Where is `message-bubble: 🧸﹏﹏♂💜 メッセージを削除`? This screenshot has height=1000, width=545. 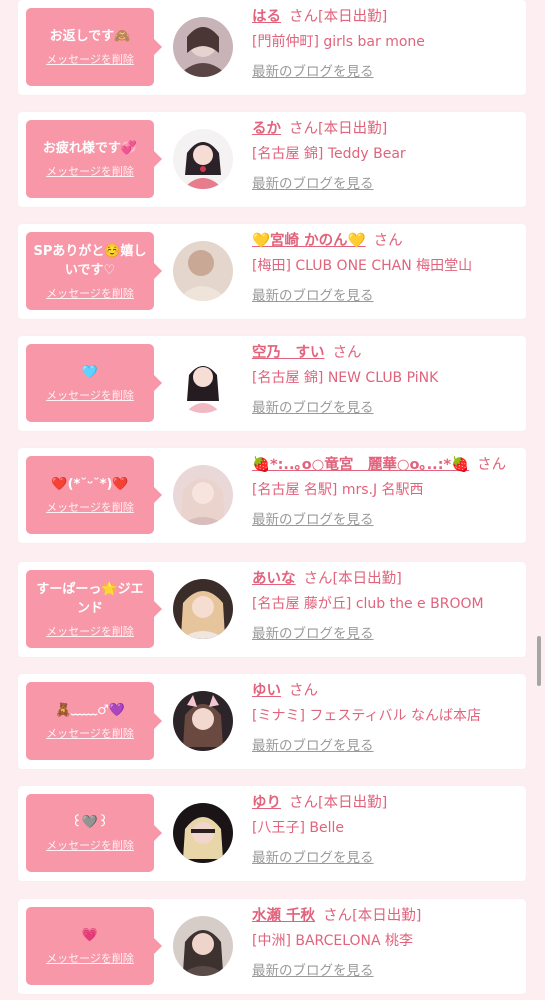
message-bubble: 🧸﹏﹏♂💜 メッセージを削除 is located at coordinates (94, 721).